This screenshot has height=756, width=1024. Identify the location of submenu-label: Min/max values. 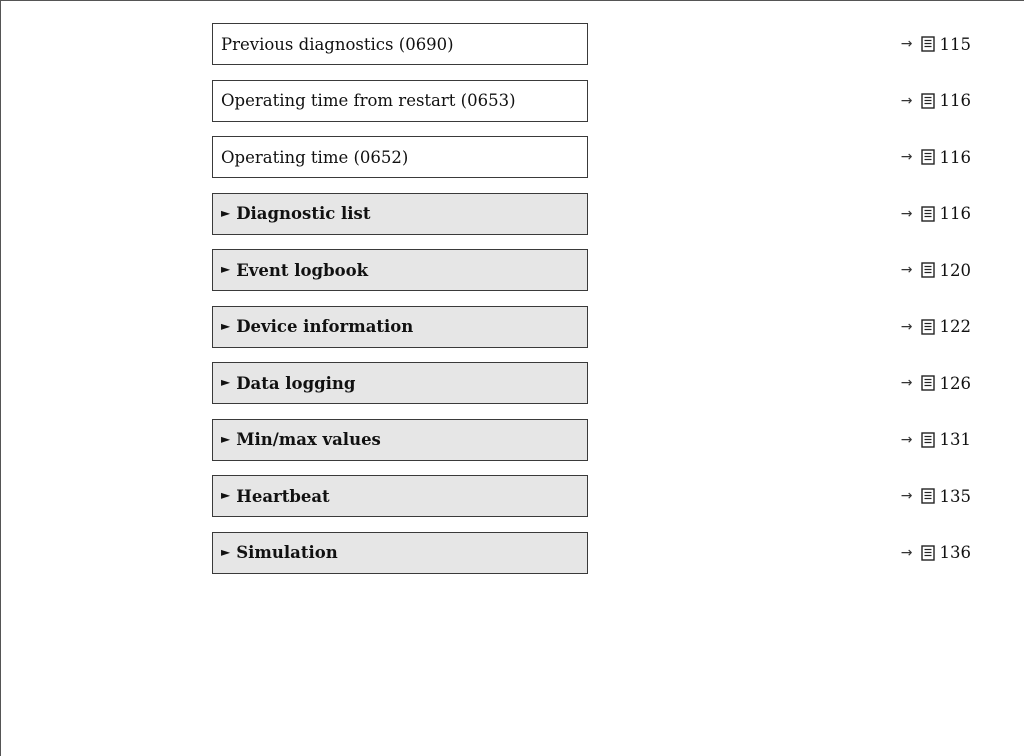
(308, 439).